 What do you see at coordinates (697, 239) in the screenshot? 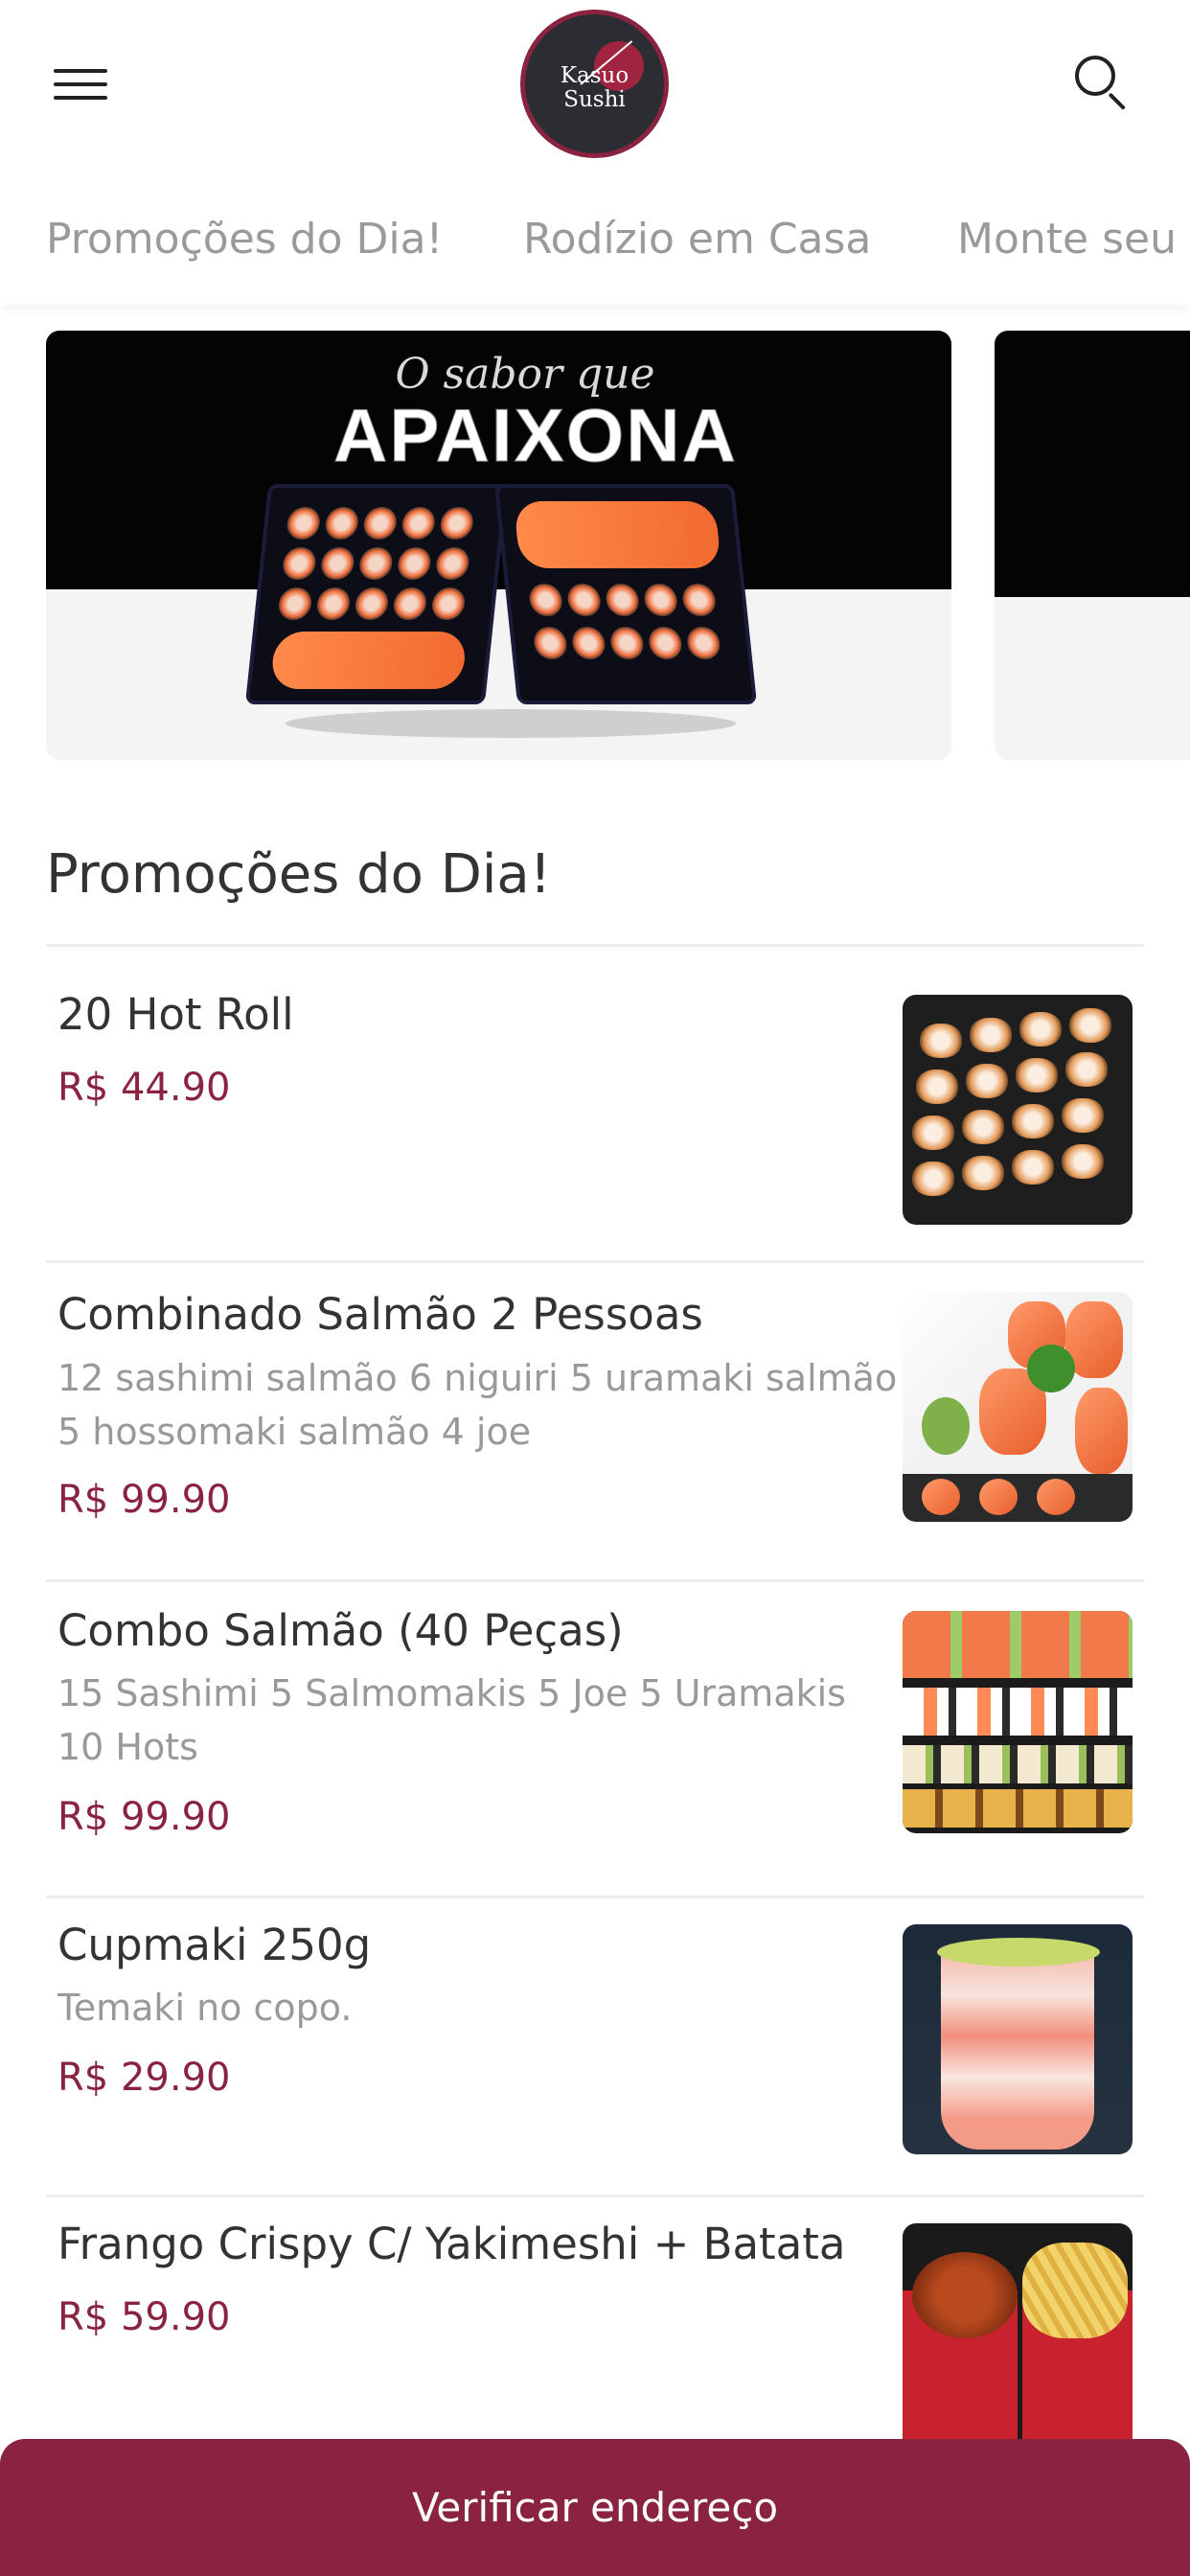
I see `tab-rodizio: Rodízio em Casa` at bounding box center [697, 239].